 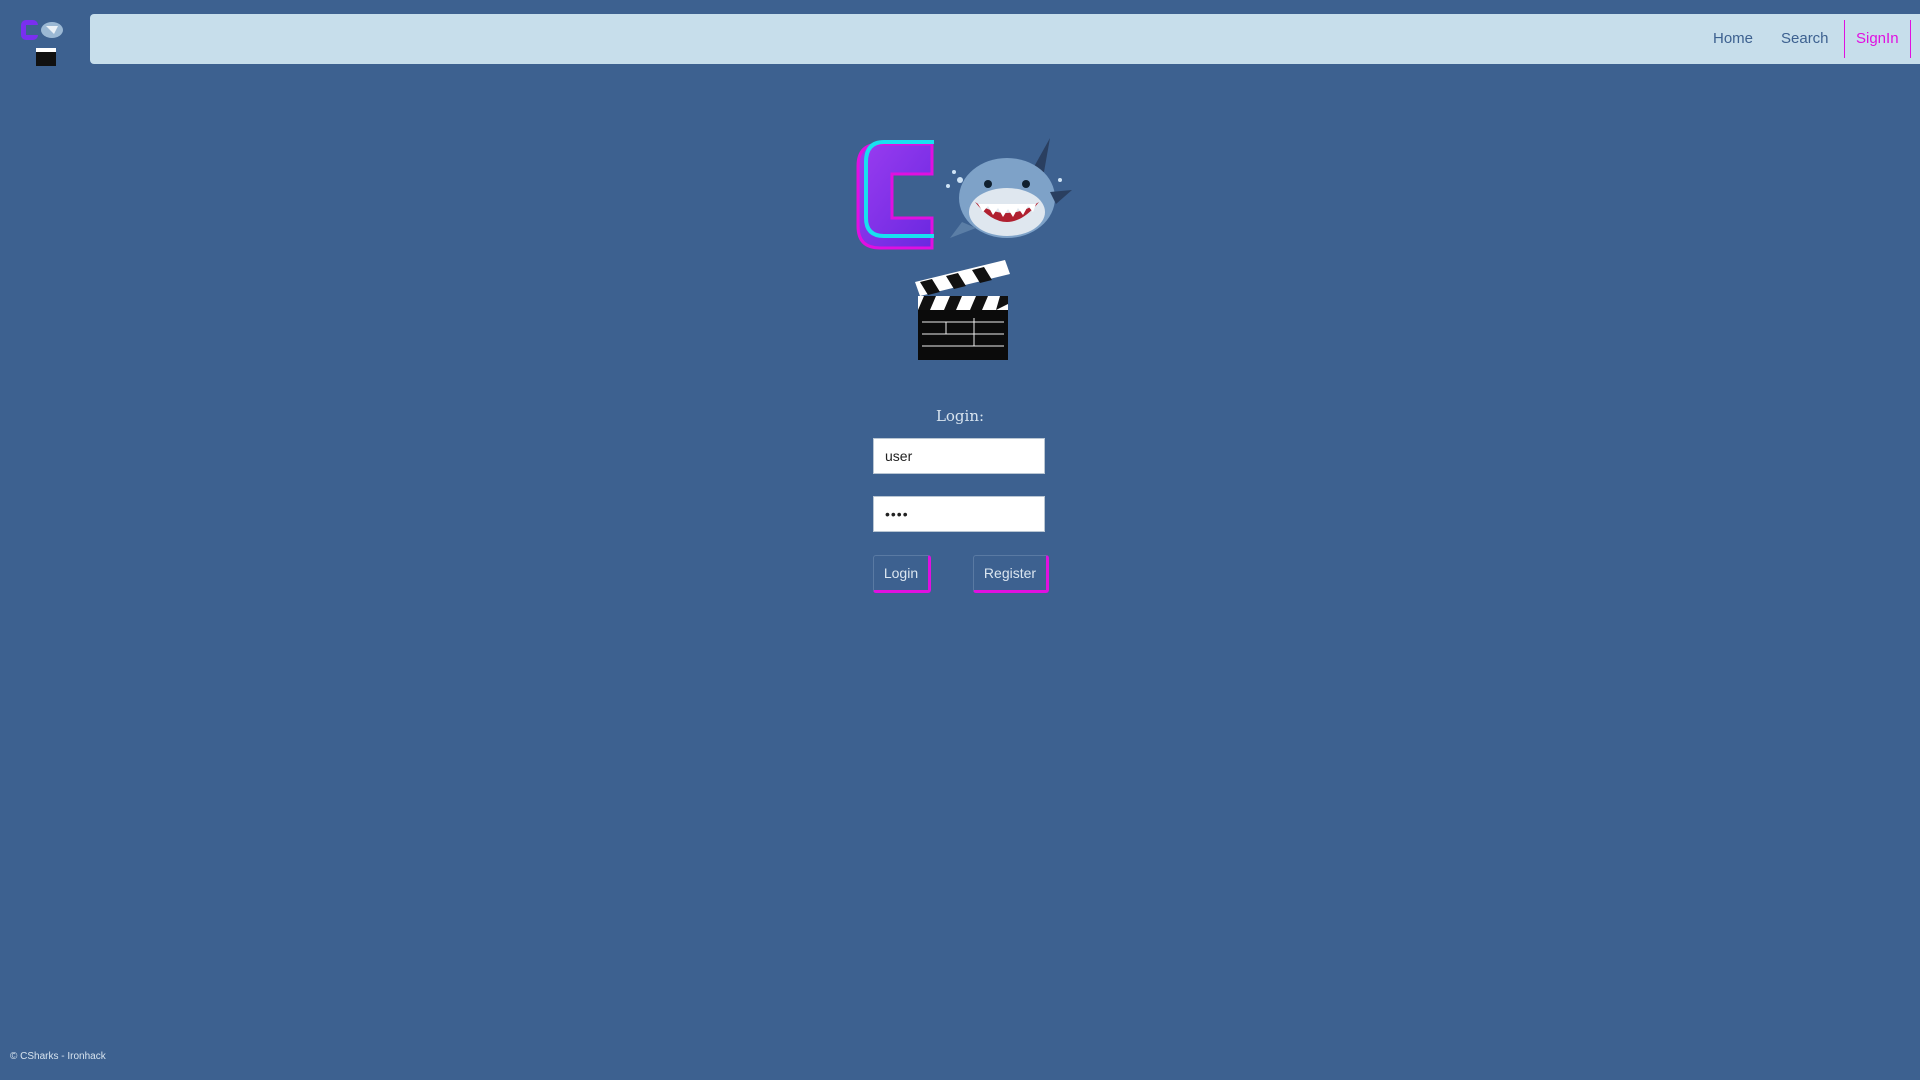 I want to click on password-input, so click(x=959, y=514).